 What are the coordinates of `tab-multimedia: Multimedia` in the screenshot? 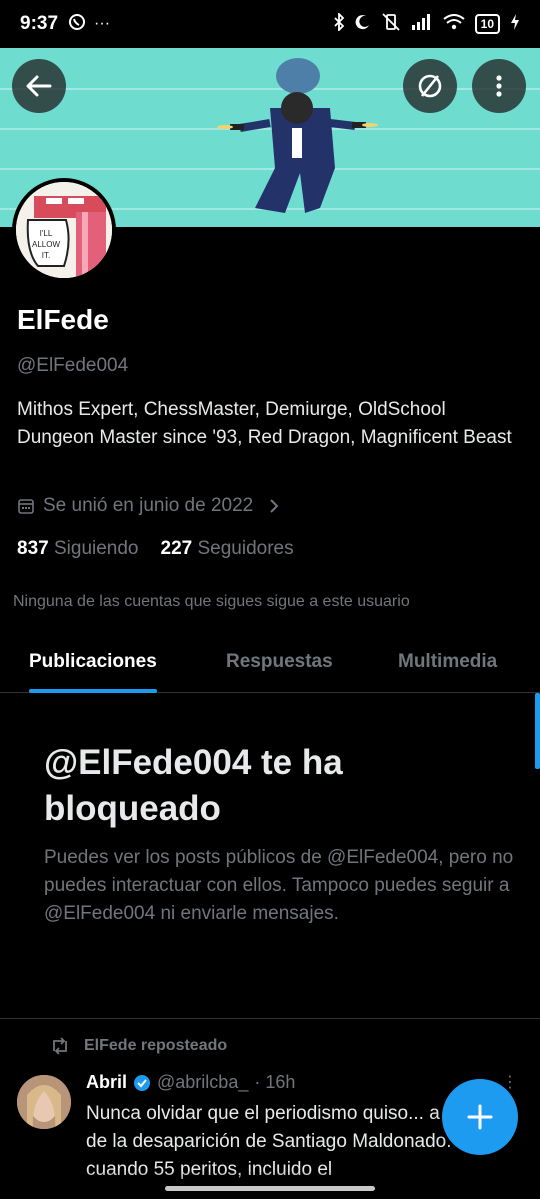 It's located at (447, 666).